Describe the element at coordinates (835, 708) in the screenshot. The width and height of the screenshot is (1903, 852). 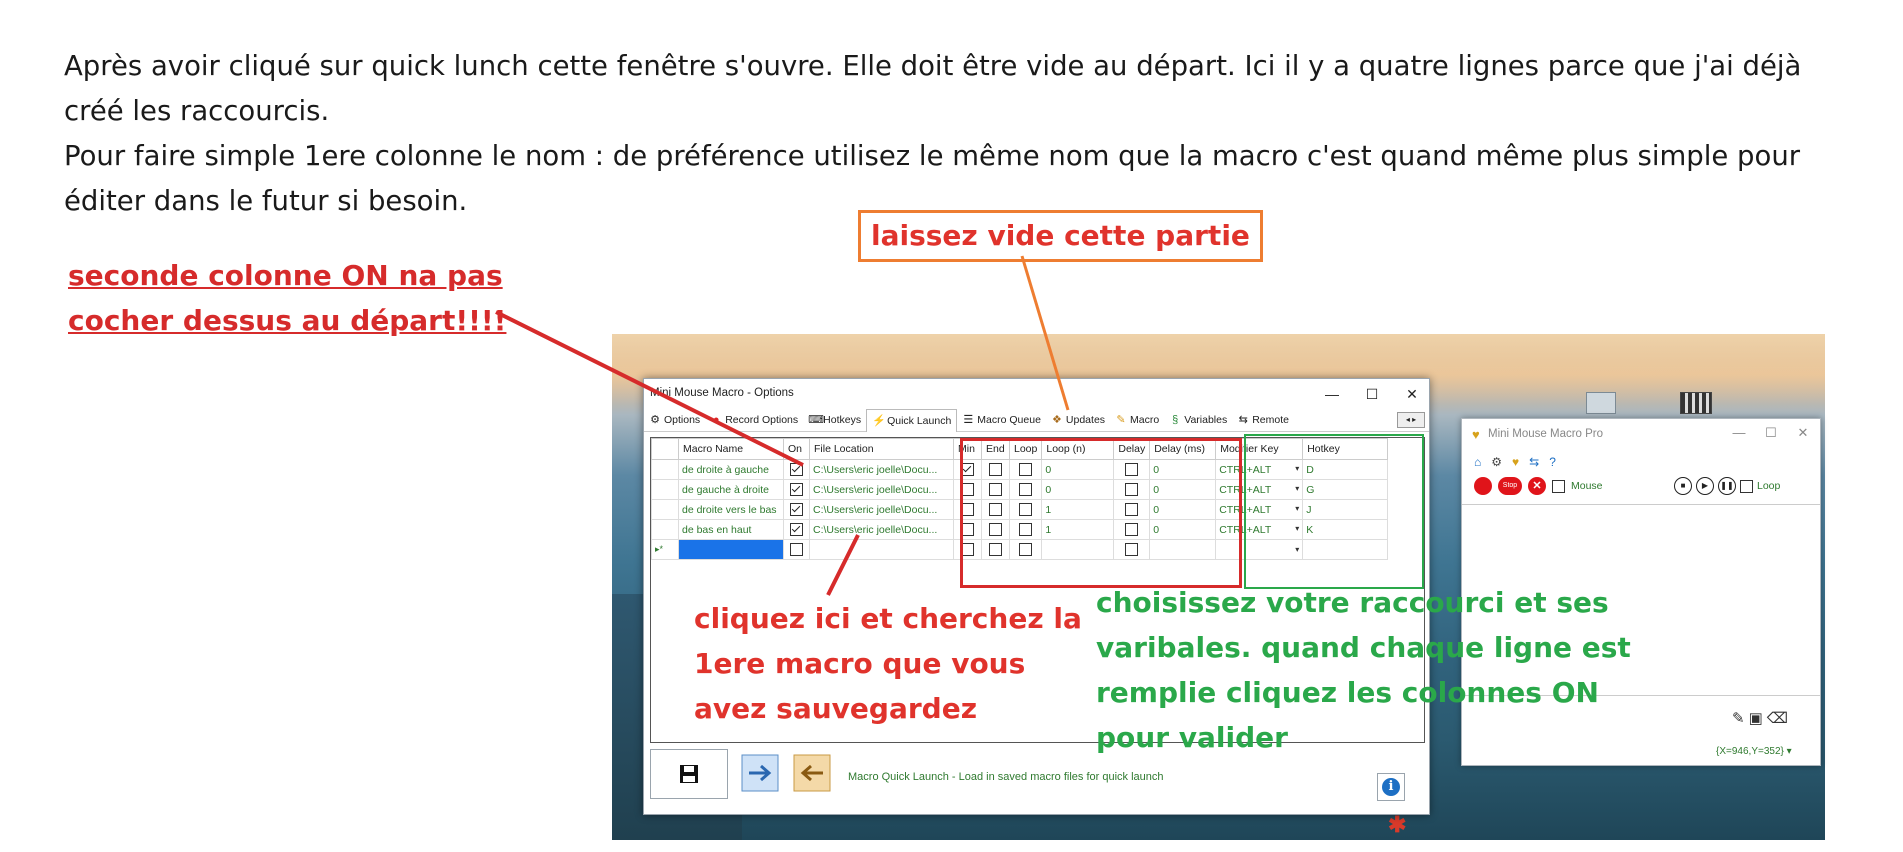
I see `annotation-click-here-line-3: avez sauvegardez` at that location.